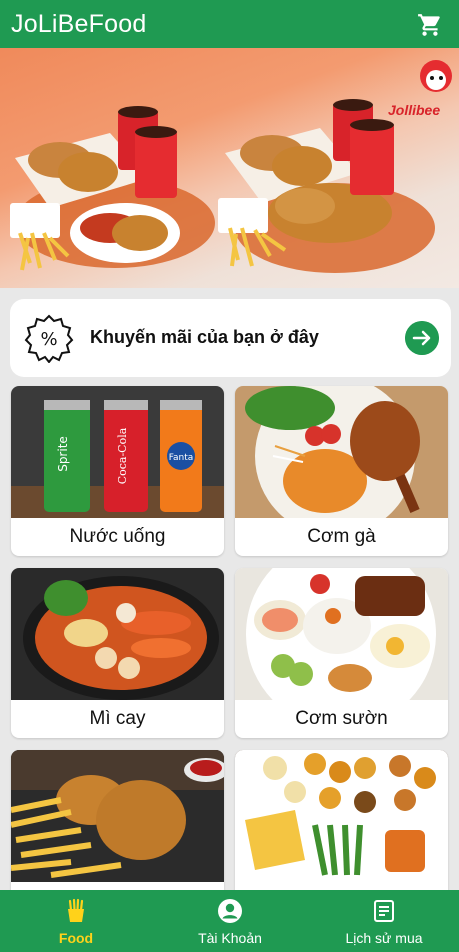  I want to click on nav-label: Lịch sử mua, so click(384, 938).